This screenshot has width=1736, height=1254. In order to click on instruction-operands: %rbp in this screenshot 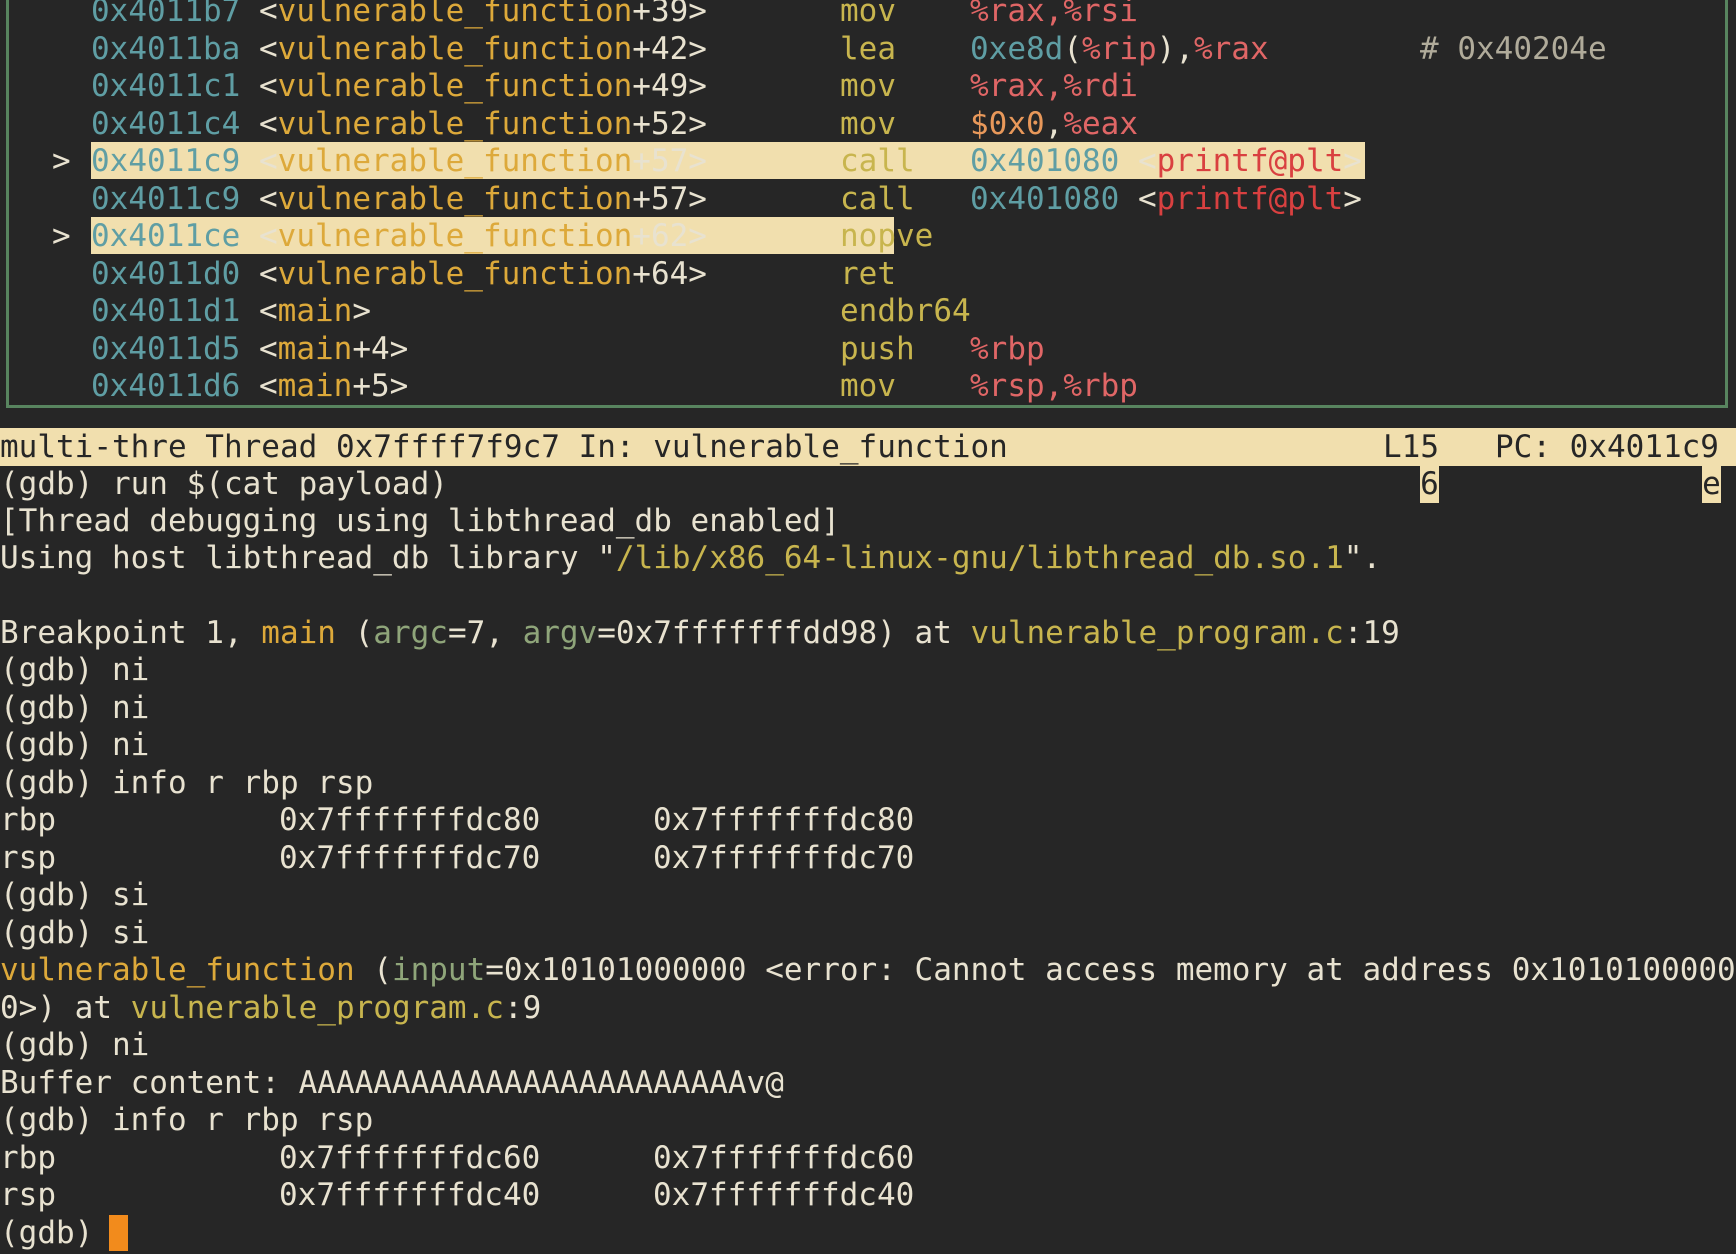, I will do `click(1007, 348)`.